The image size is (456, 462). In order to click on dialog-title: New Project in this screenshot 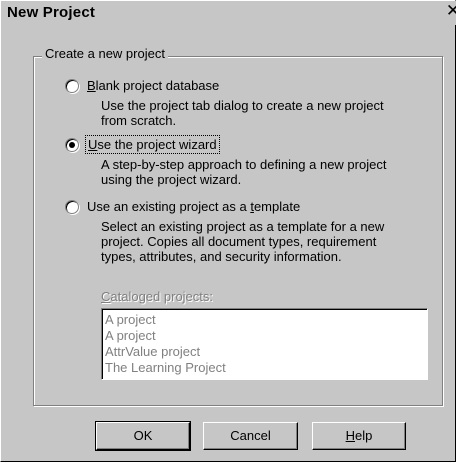, I will do `click(51, 12)`.